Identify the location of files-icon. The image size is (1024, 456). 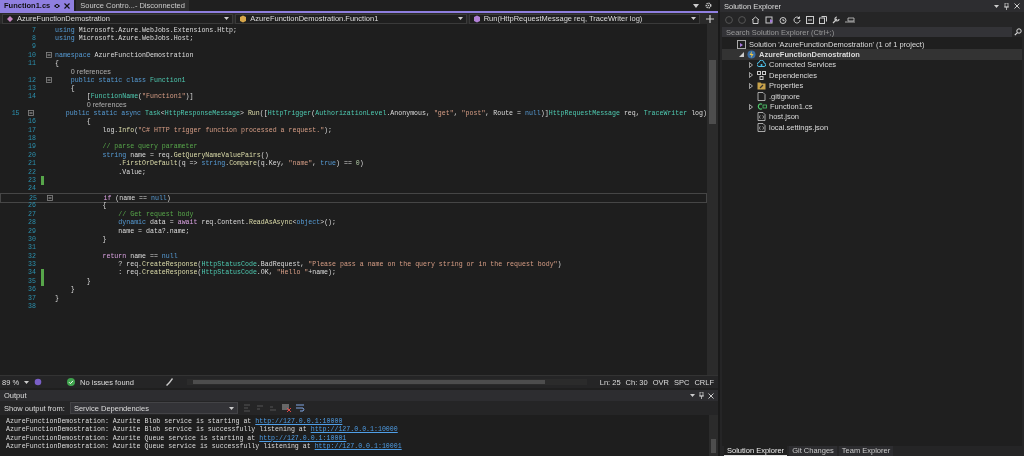
(823, 19).